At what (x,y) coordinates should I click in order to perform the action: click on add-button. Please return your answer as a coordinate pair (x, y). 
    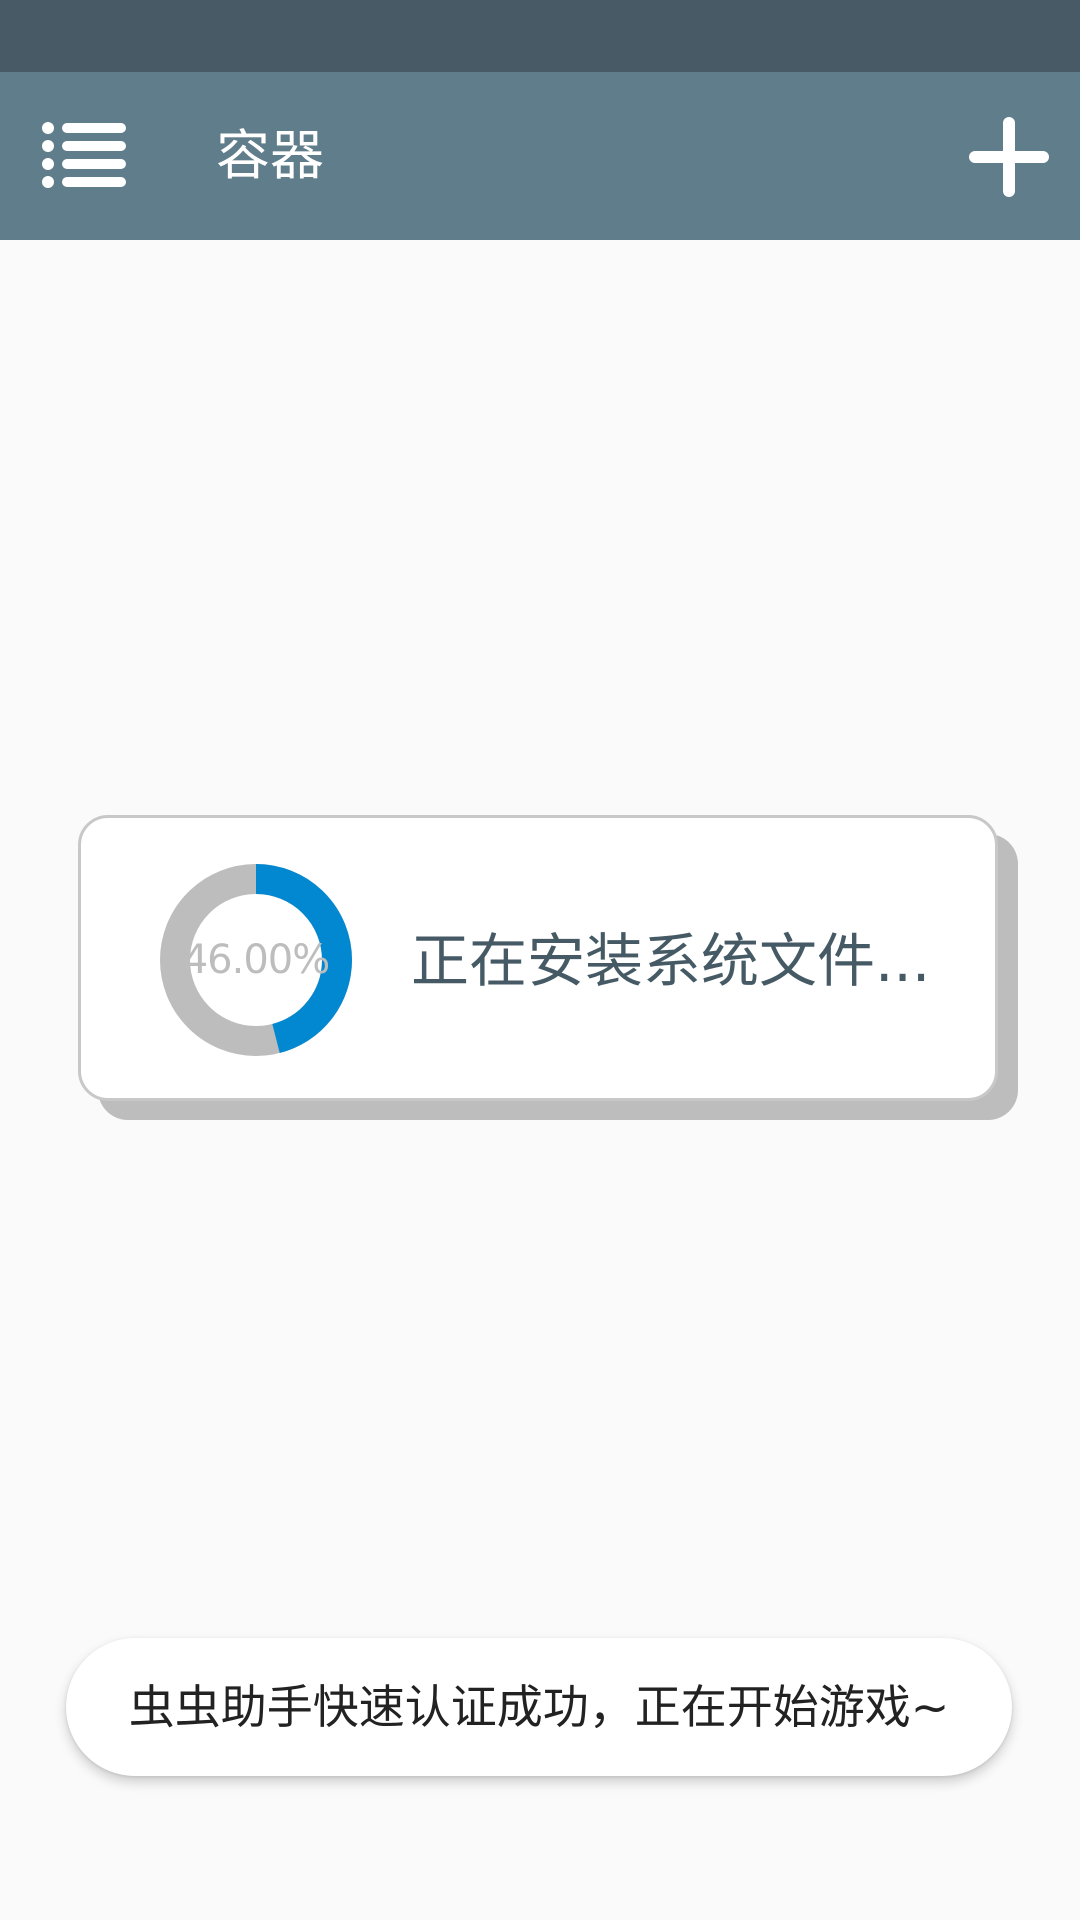
    Looking at the image, I should click on (1009, 157).